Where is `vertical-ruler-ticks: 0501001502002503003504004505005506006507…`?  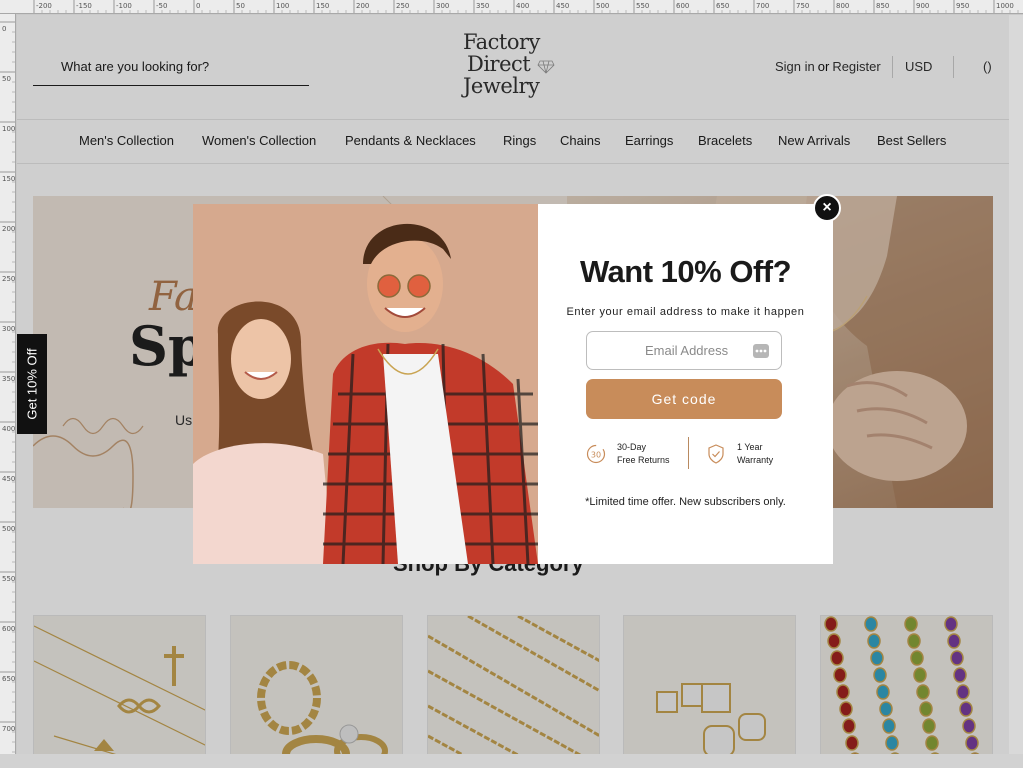 vertical-ruler-ticks: 0501001502002503003504004505005506006507… is located at coordinates (7, 392).